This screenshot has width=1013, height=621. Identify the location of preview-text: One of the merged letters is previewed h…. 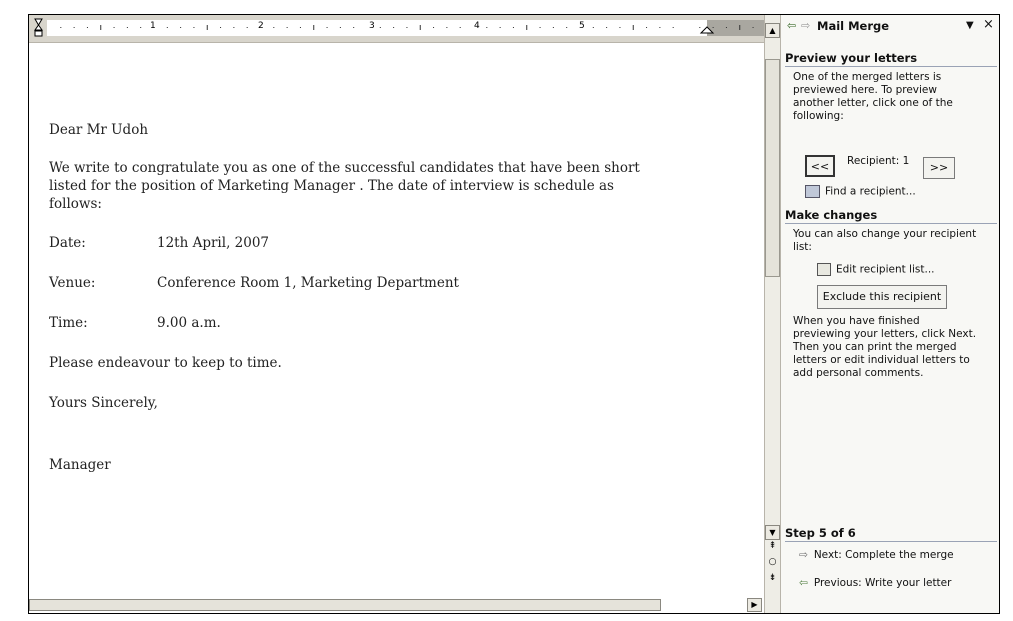
(873, 96).